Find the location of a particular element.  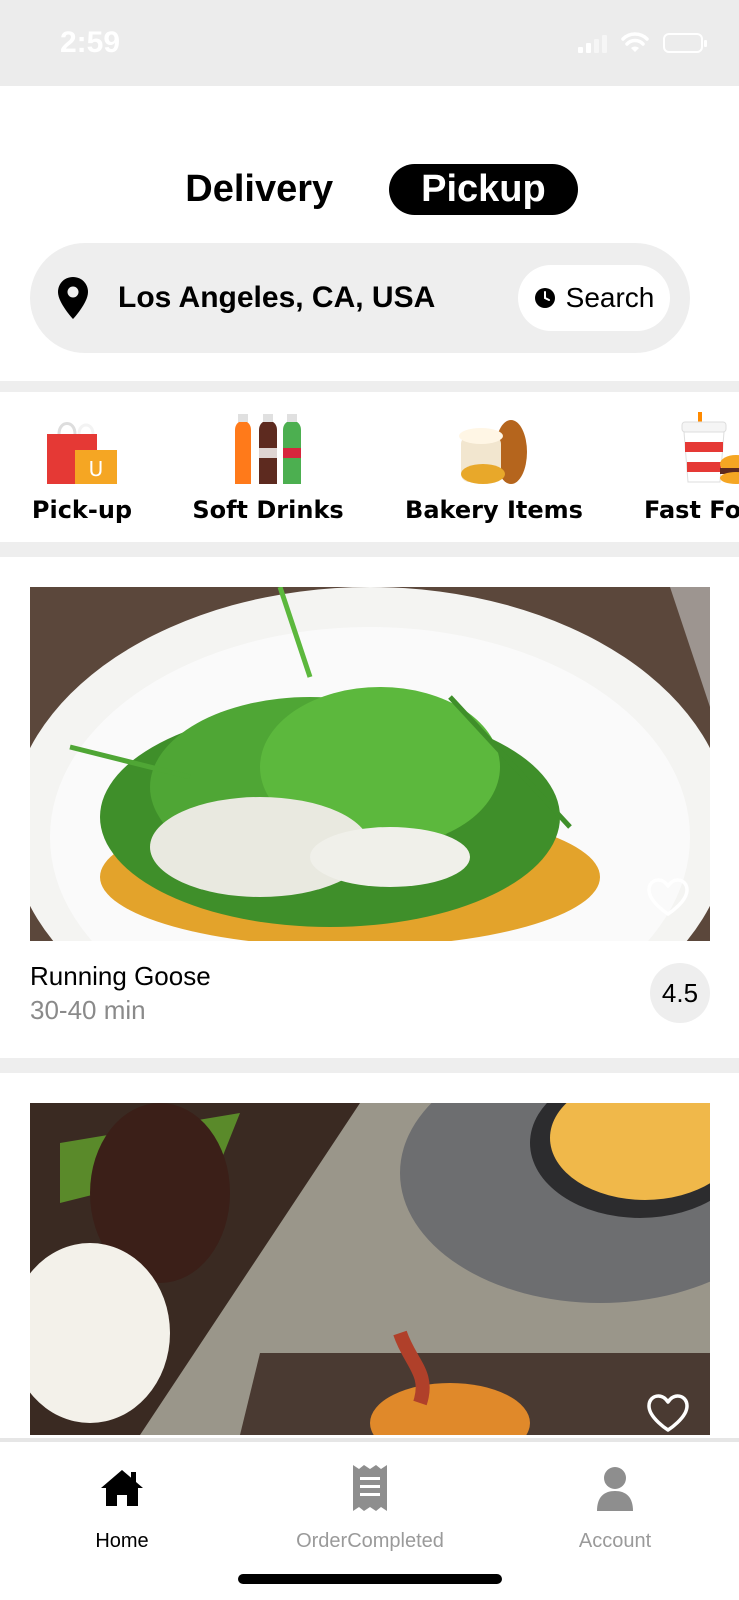

category-soft-drinks: Soft Drinks is located at coordinates (268, 468).